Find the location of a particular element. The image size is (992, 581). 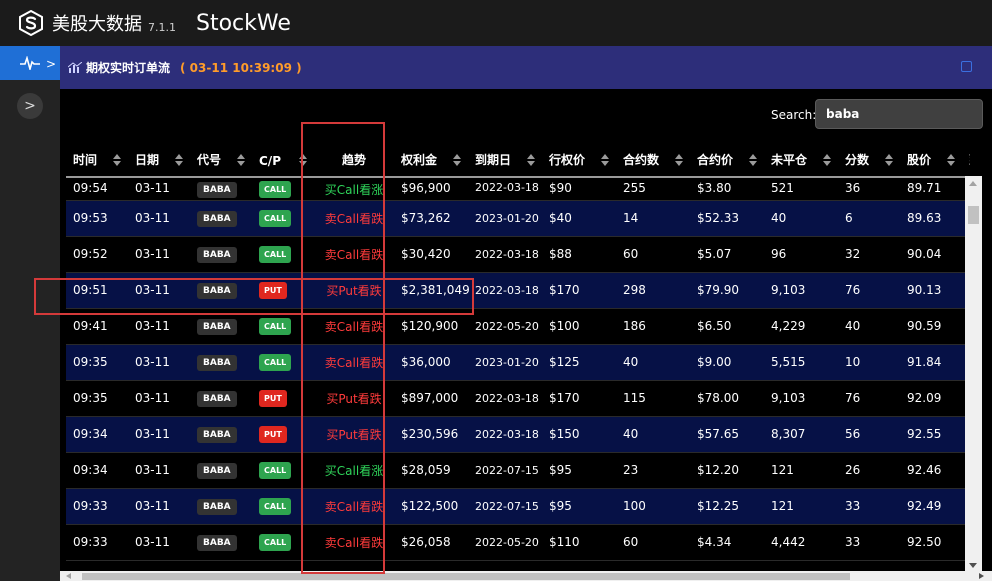

cell-time: 09:54 is located at coordinates (97, 189).